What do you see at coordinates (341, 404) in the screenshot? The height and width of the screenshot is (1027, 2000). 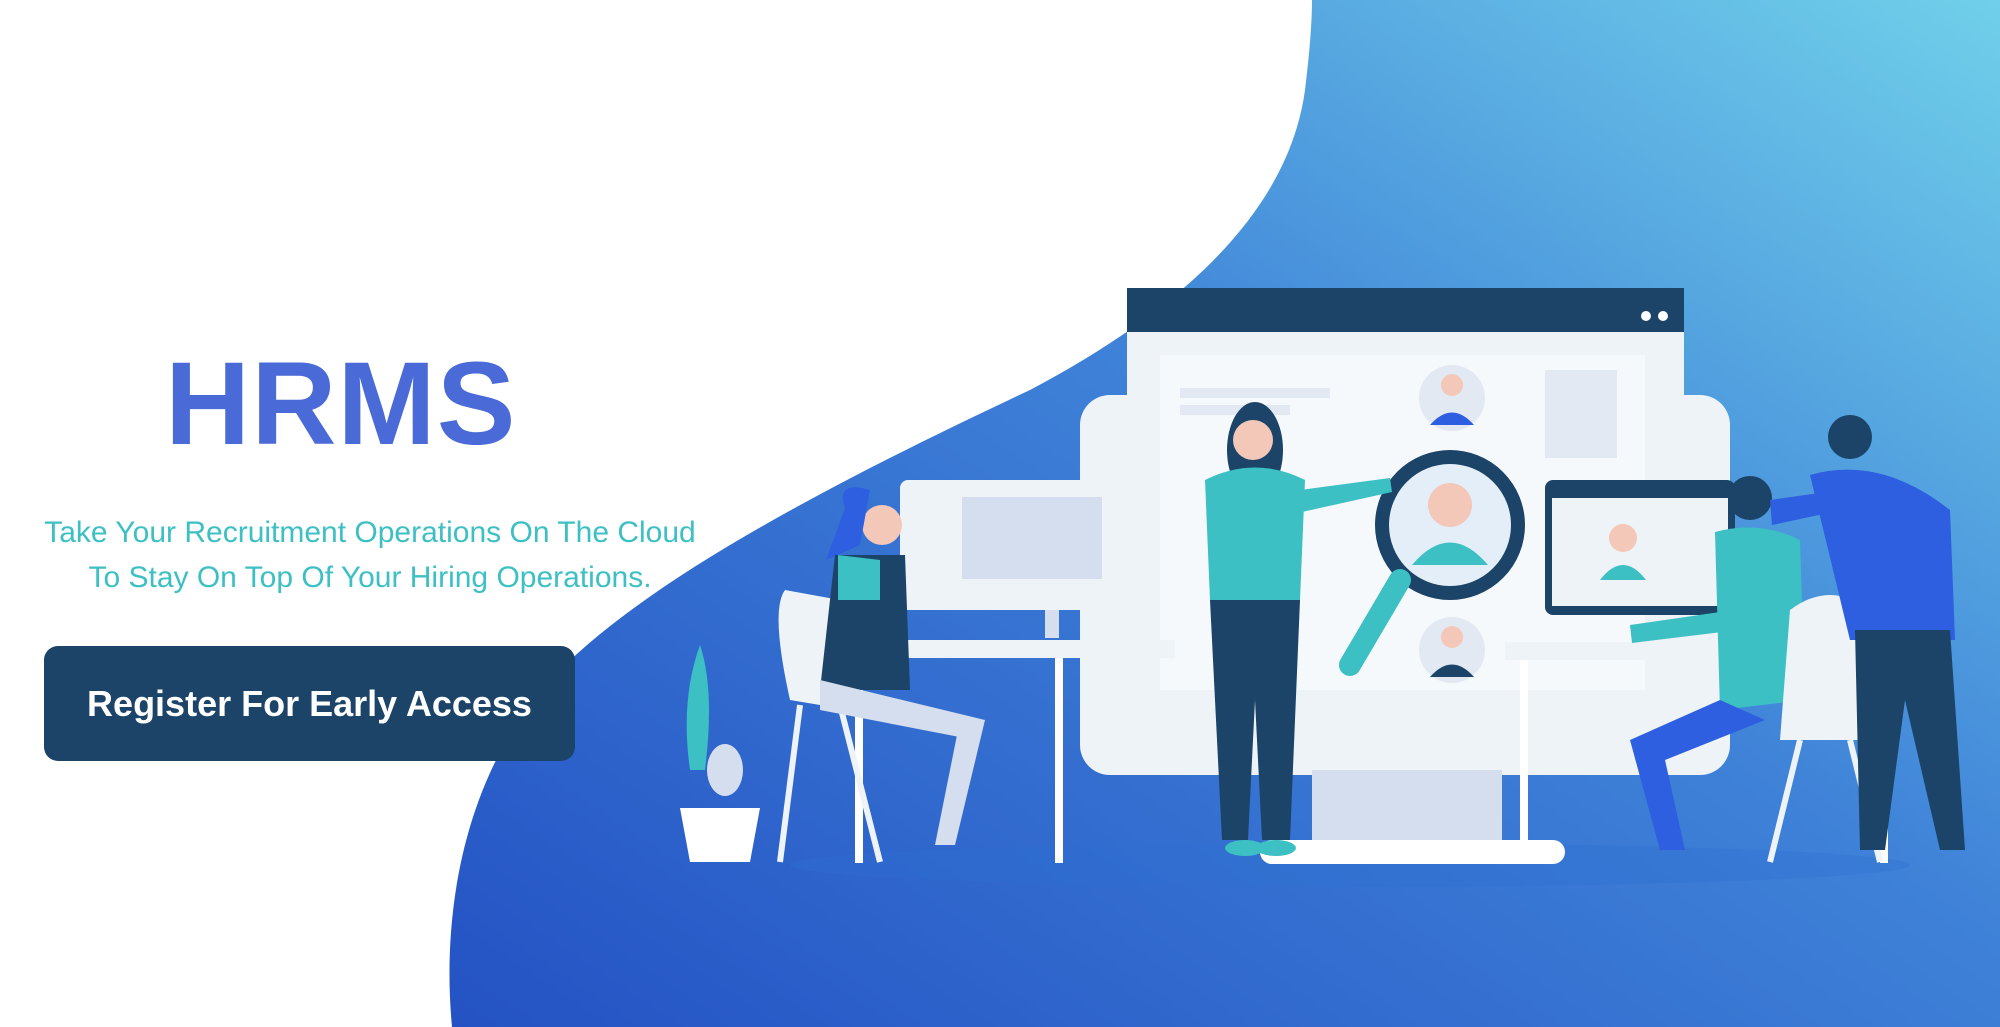 I see `brand-title: HRMS` at bounding box center [341, 404].